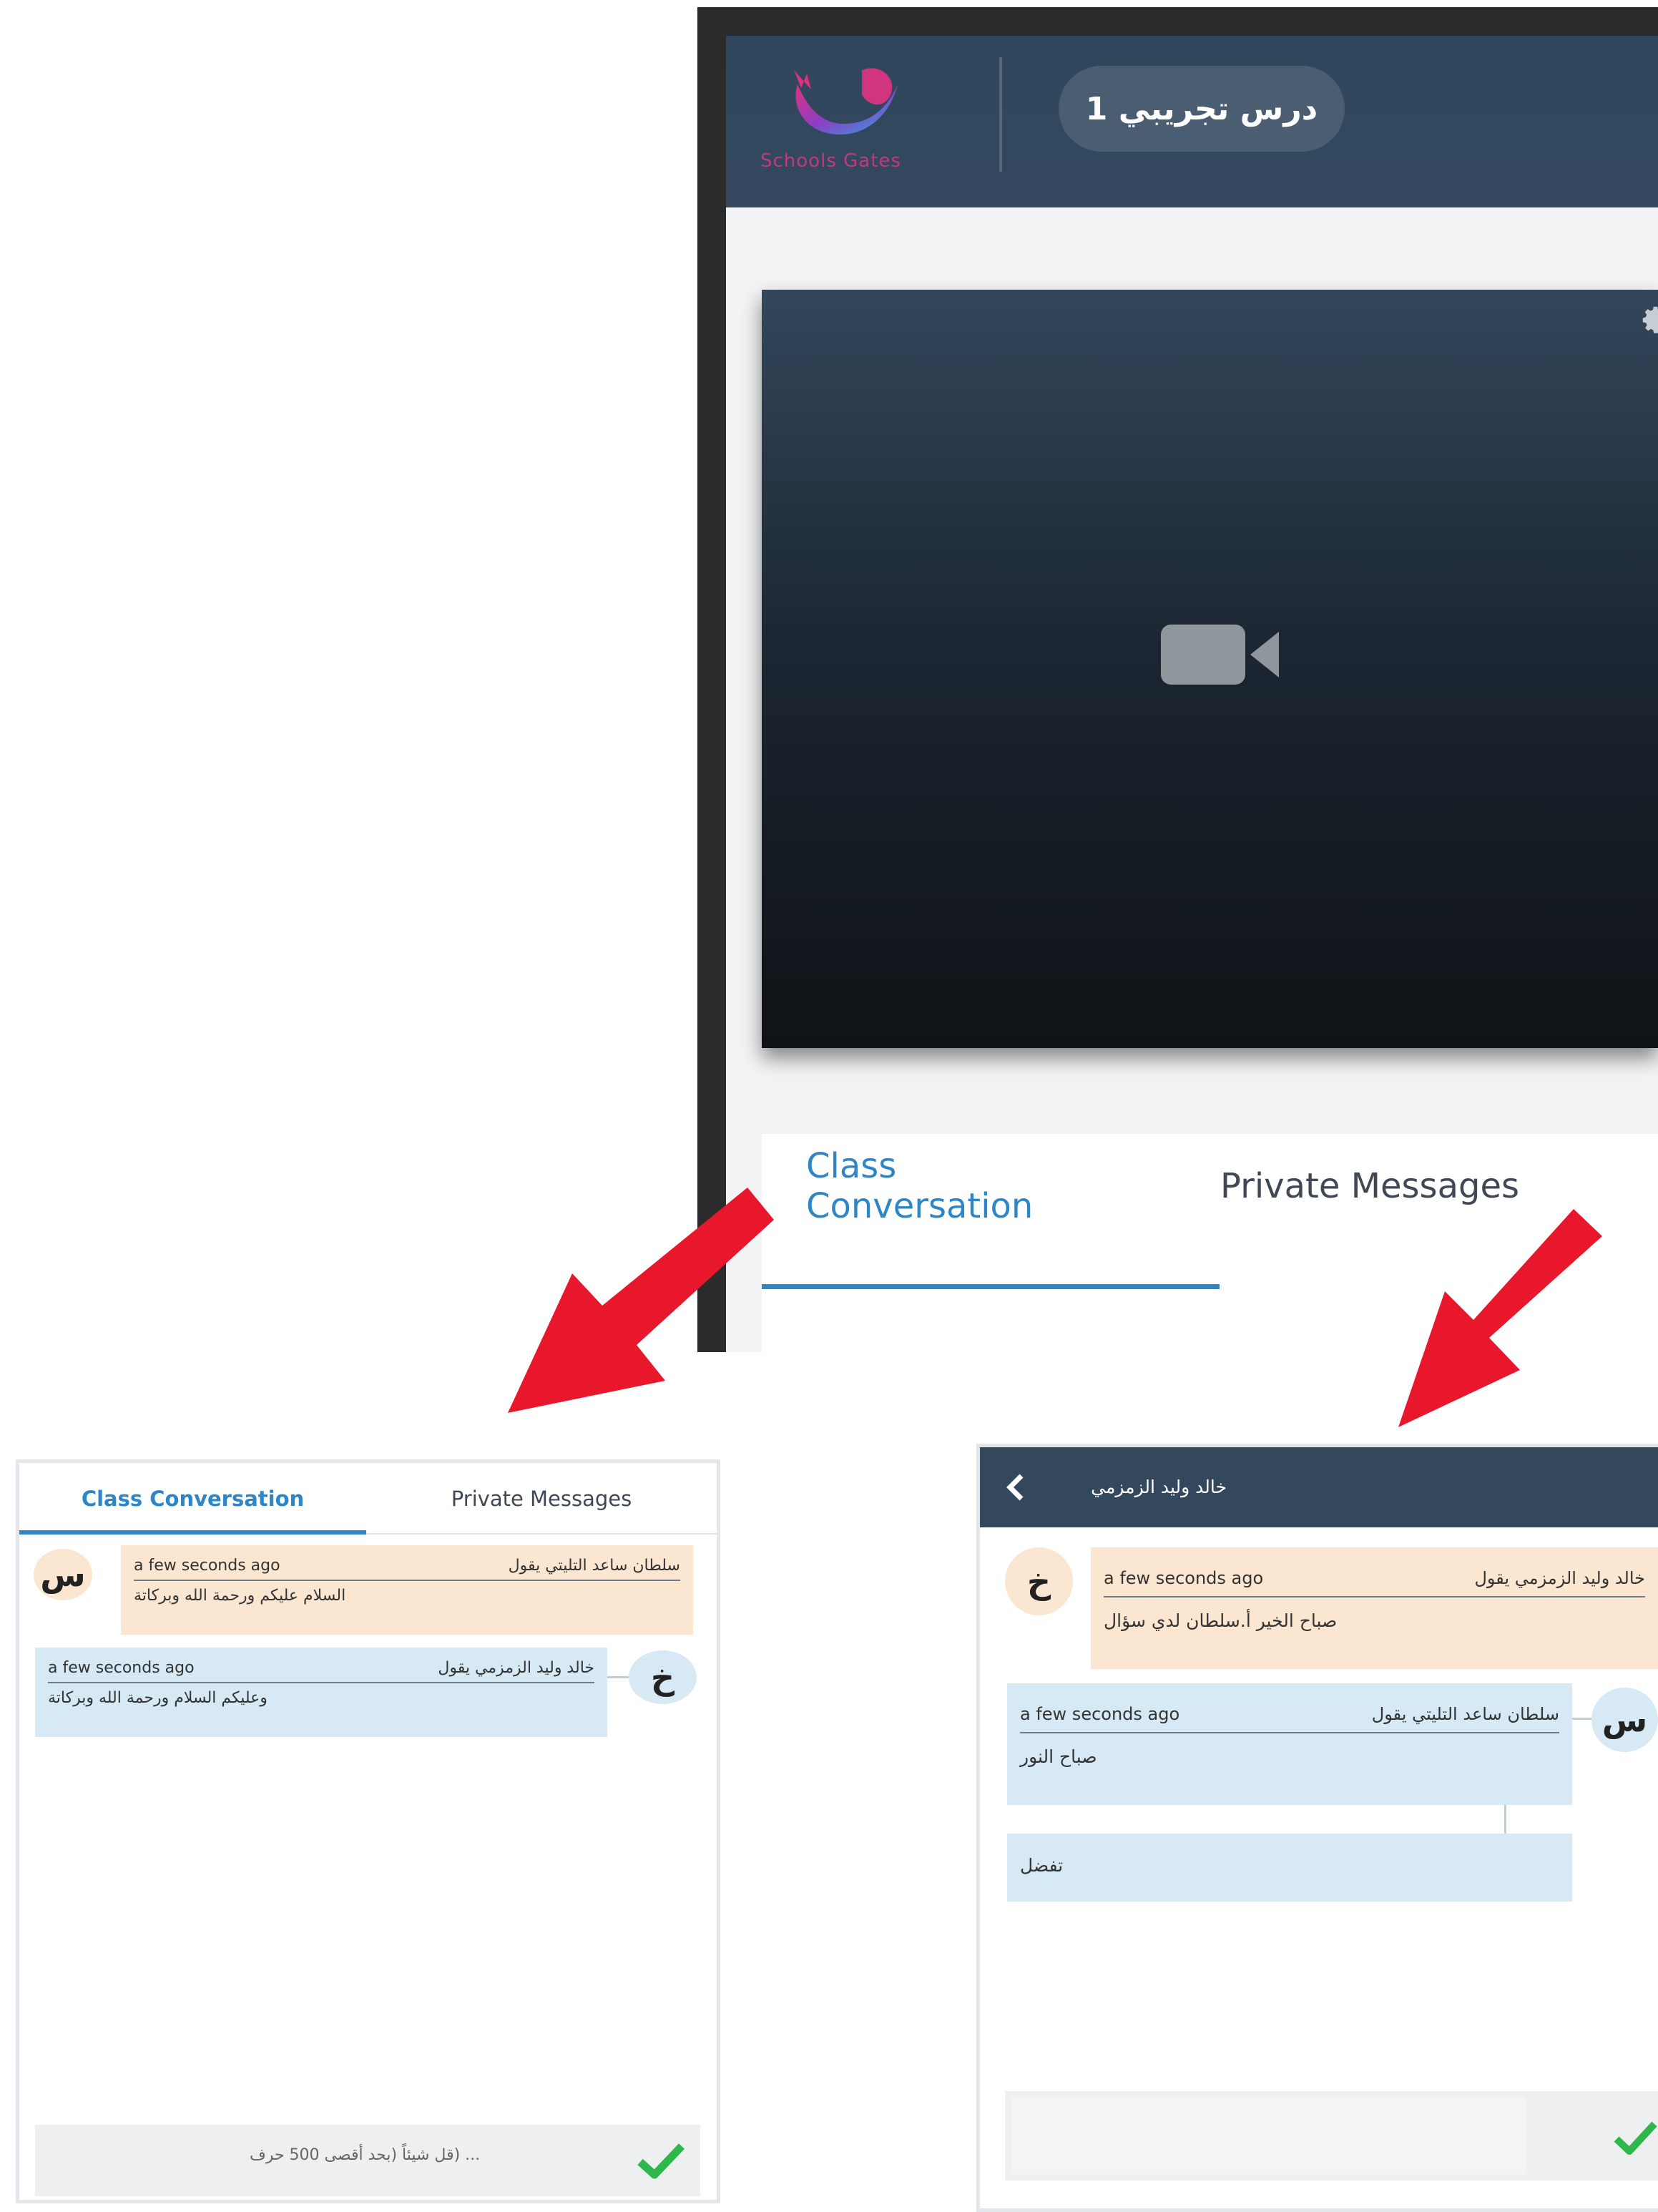  I want to click on message-input-bar, so click(1331, 2136).